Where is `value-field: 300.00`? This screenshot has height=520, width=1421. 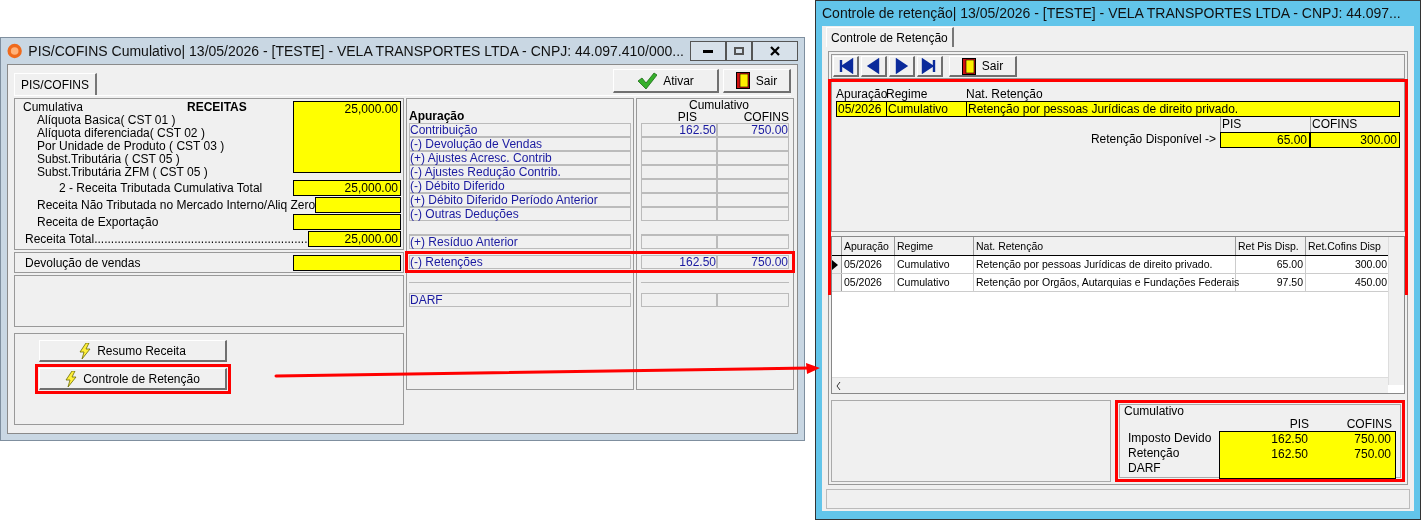
value-field: 300.00 is located at coordinates (1355, 140).